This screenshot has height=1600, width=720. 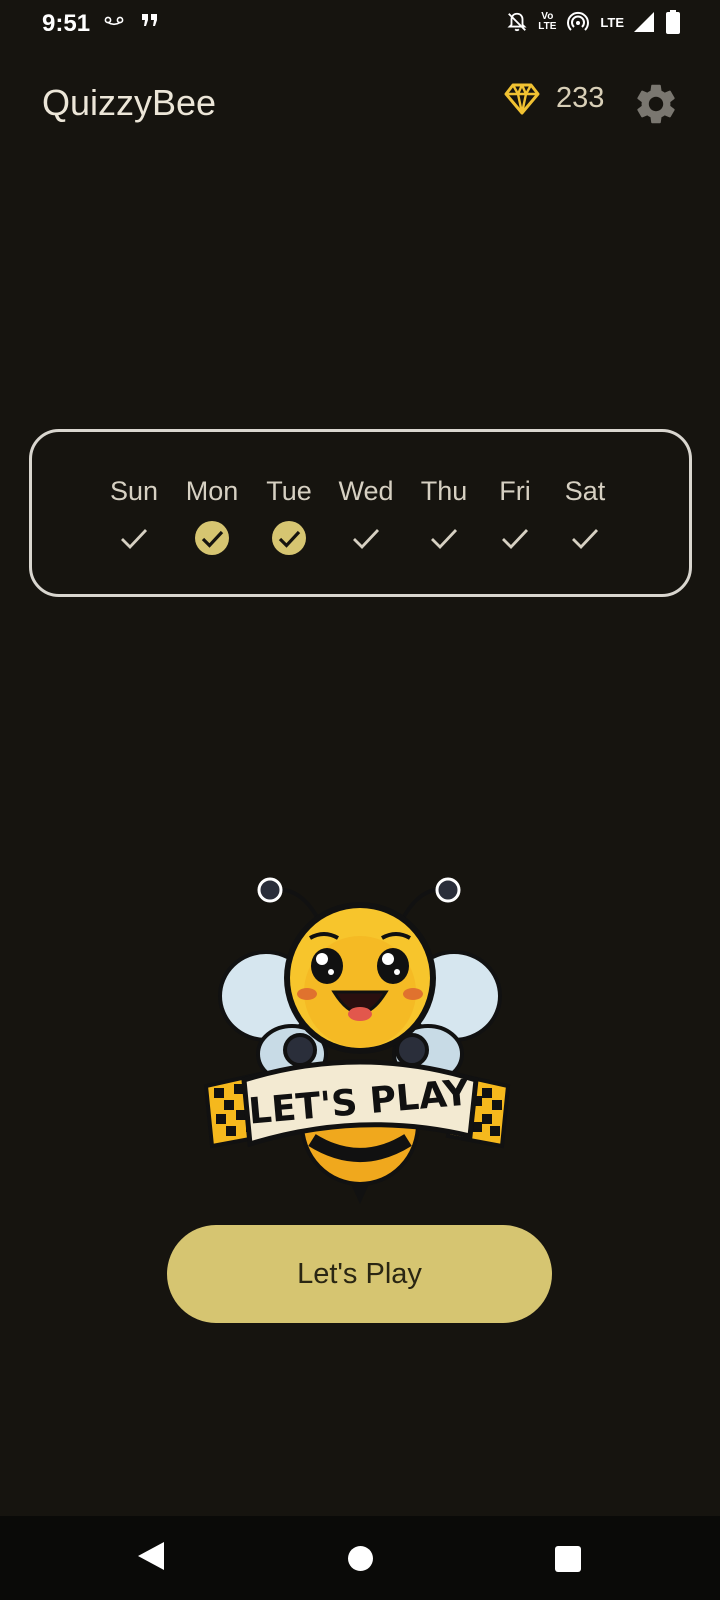 I want to click on day-wed: Wed, so click(x=366, y=516).